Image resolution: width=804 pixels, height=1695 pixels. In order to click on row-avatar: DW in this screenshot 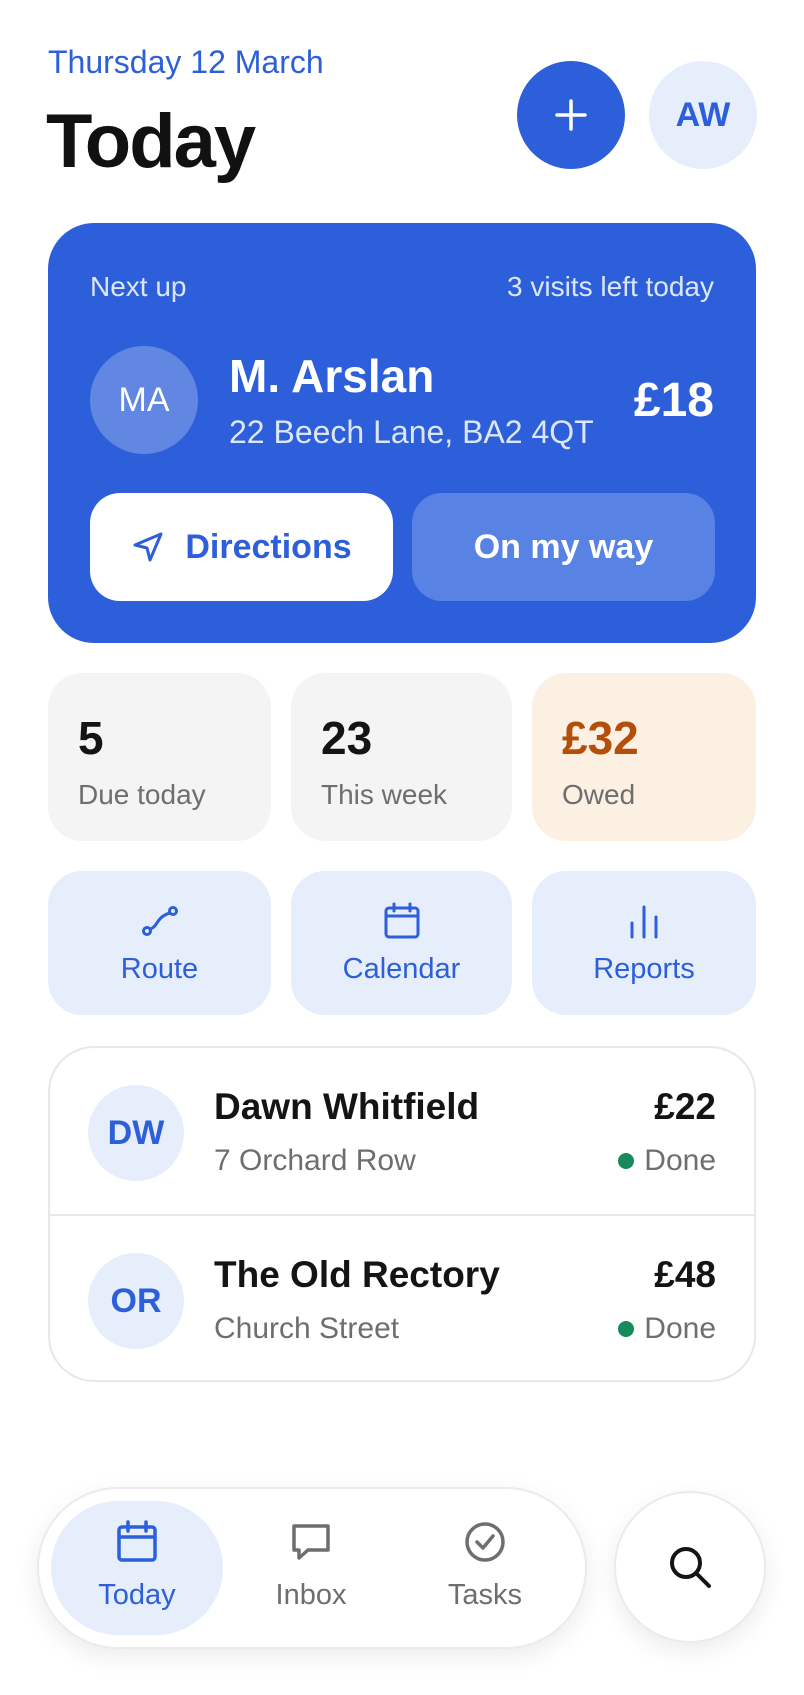, I will do `click(136, 1133)`.